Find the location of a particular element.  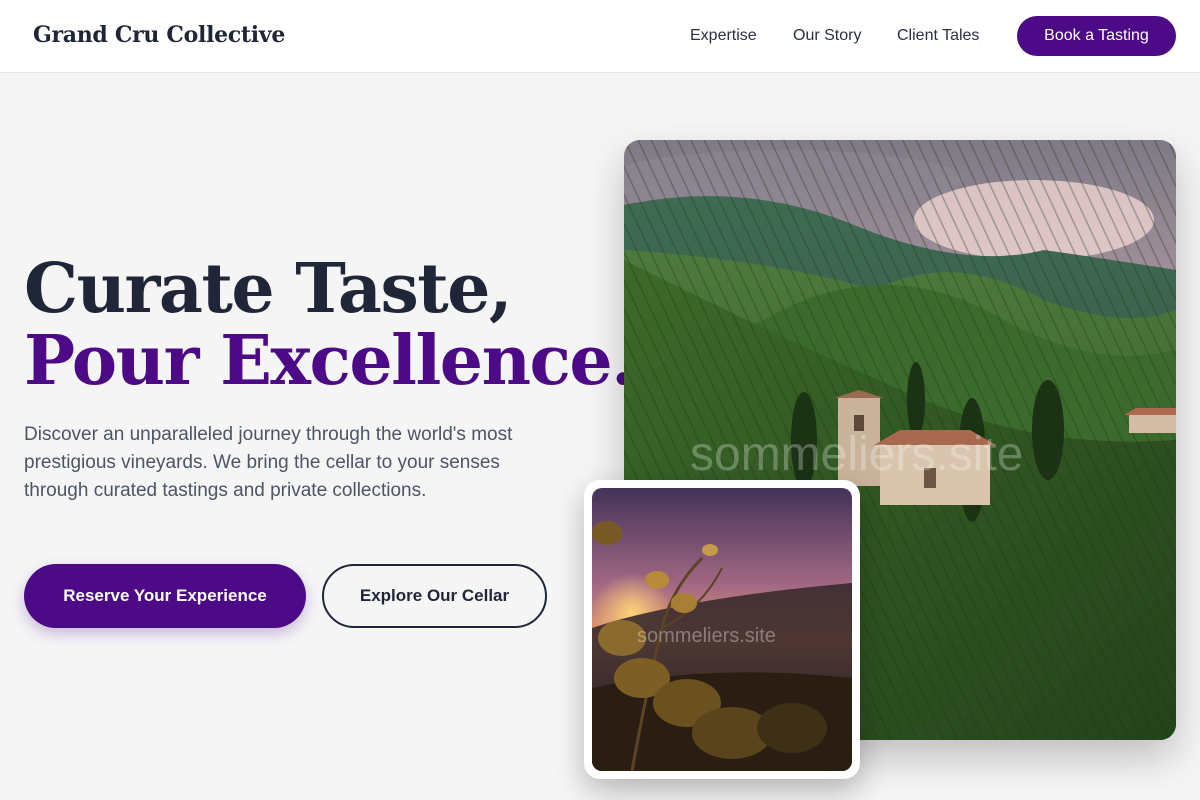

nav-link-our-story: Our Story is located at coordinates (827, 36).